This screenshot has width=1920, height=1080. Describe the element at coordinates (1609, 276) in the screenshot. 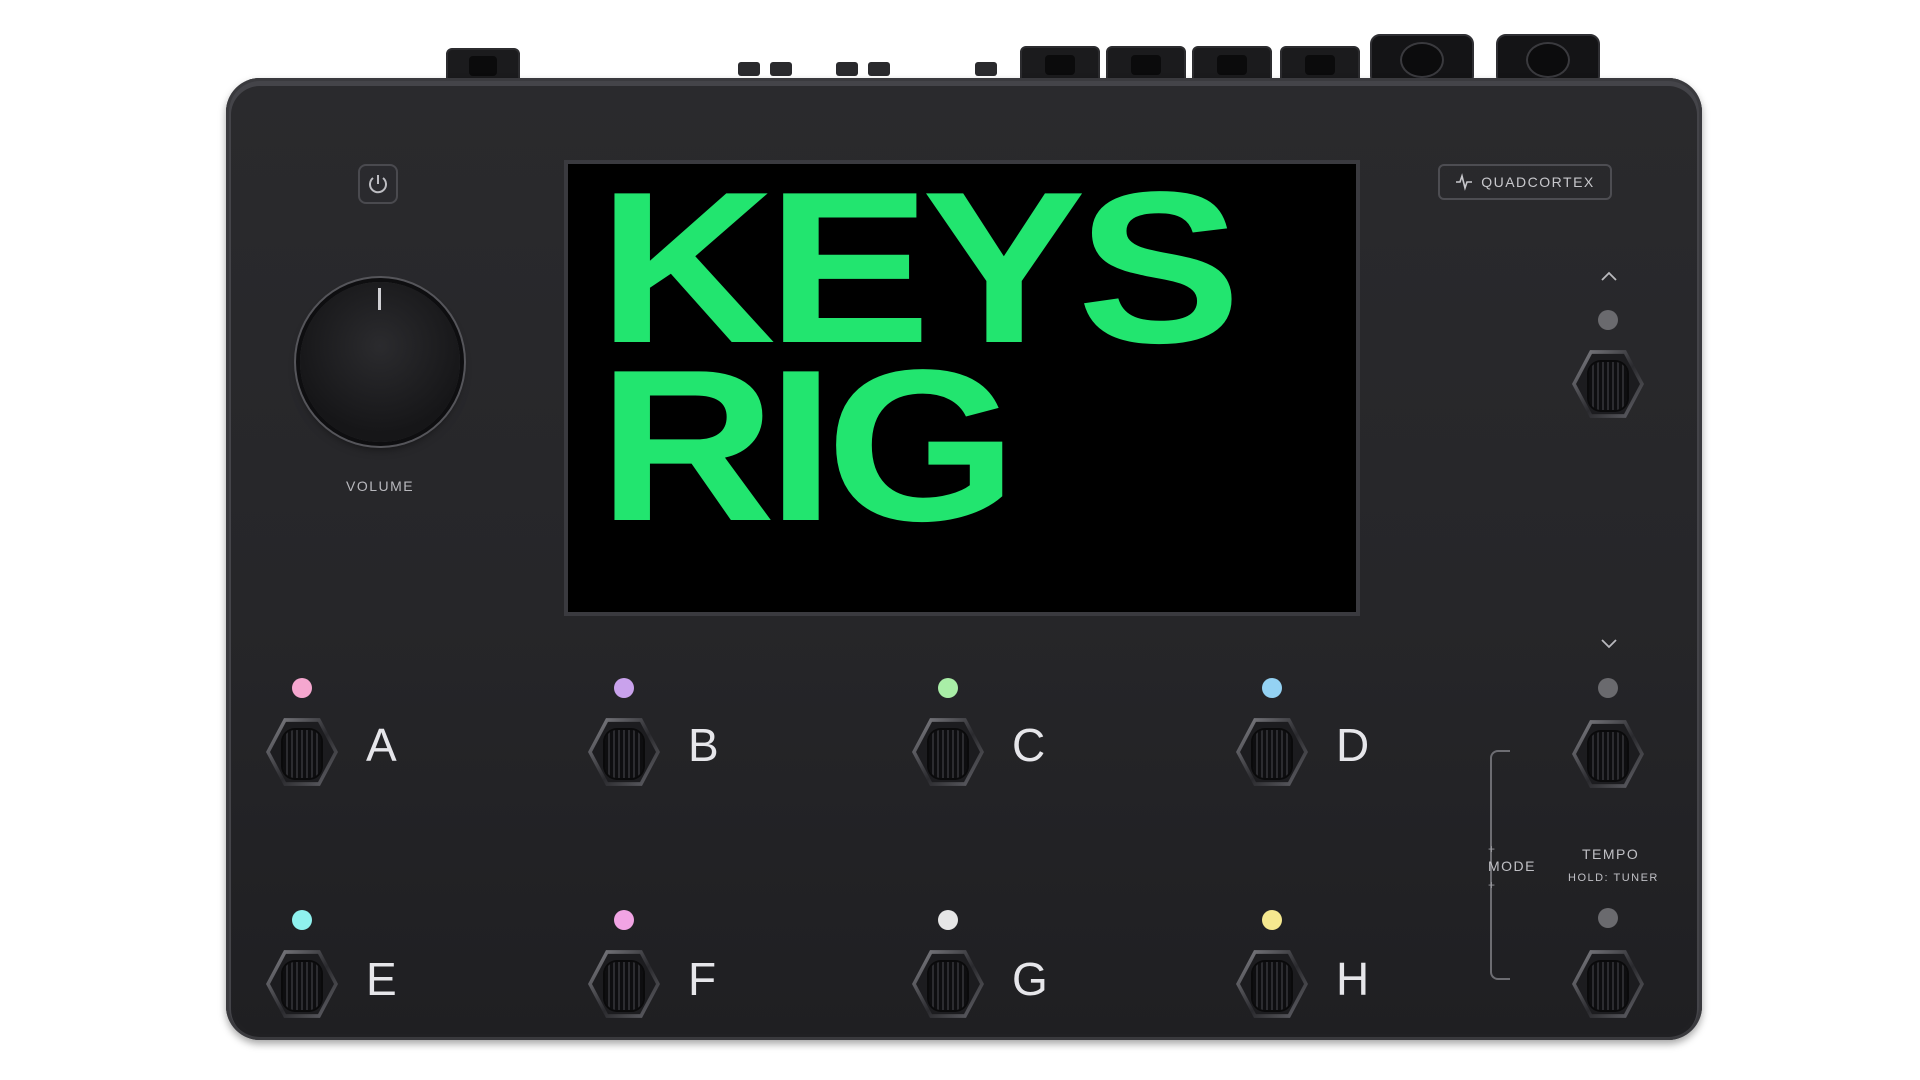

I see `chevron-up-icon` at that location.